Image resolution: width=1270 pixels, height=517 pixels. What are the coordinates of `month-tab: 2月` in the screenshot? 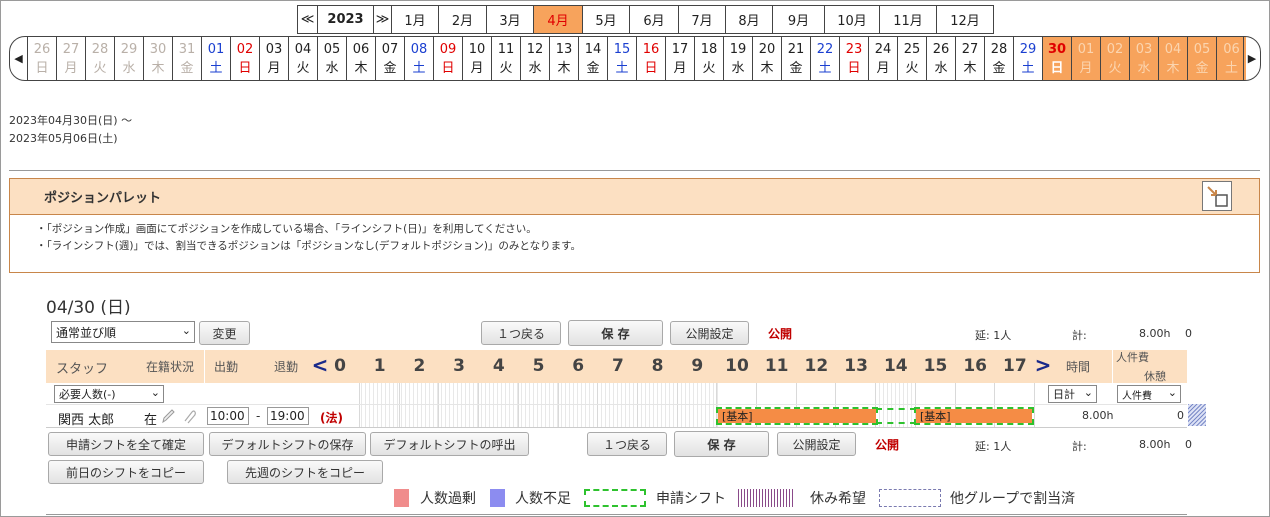 It's located at (463, 19).